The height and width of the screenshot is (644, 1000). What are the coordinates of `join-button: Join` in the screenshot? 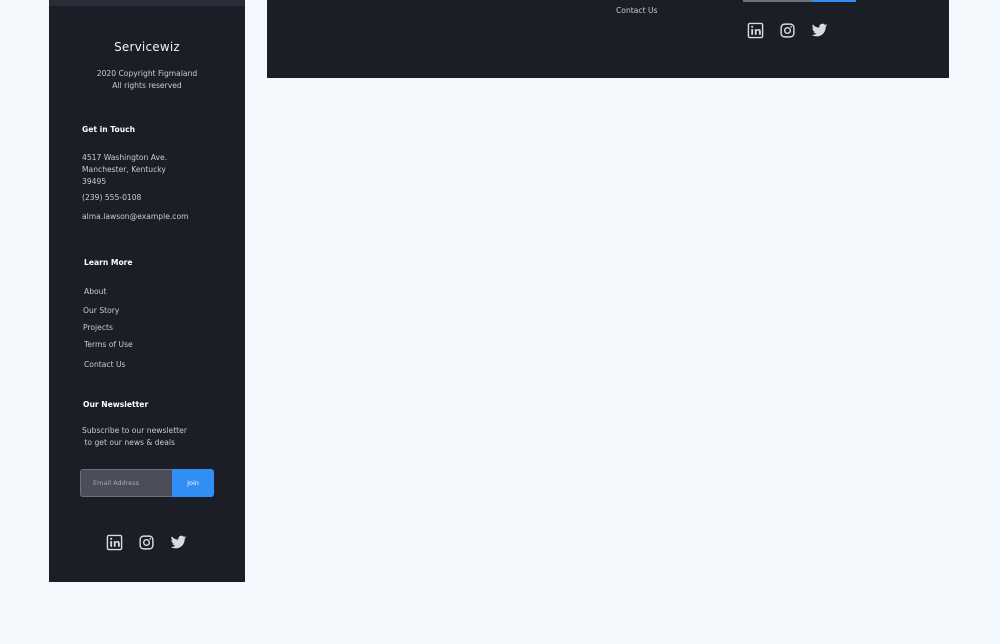 It's located at (193, 483).